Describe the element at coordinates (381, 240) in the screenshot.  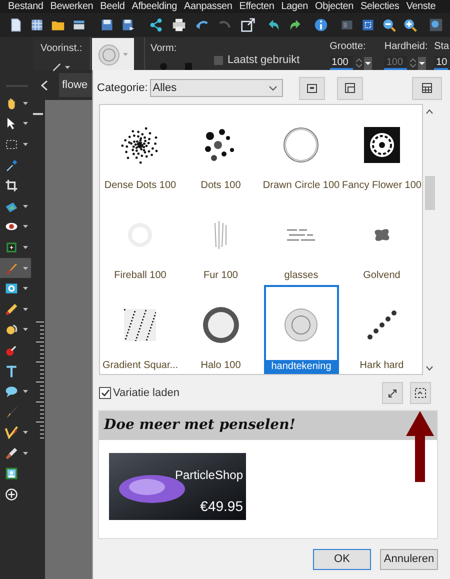
I see `brush-item: Golvend` at that location.